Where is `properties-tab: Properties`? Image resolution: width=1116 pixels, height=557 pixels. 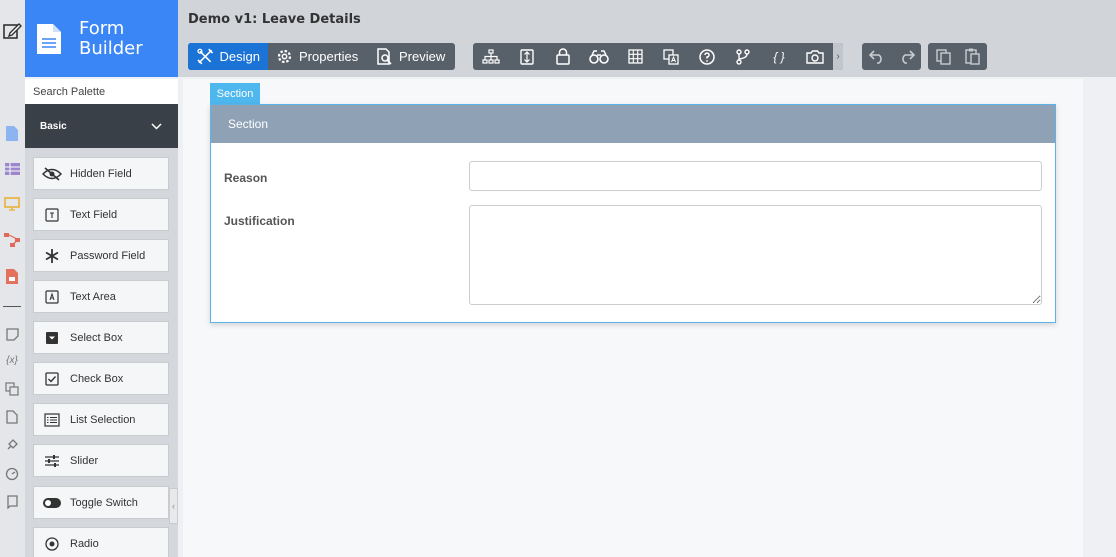
properties-tab: Properties is located at coordinates (318, 56).